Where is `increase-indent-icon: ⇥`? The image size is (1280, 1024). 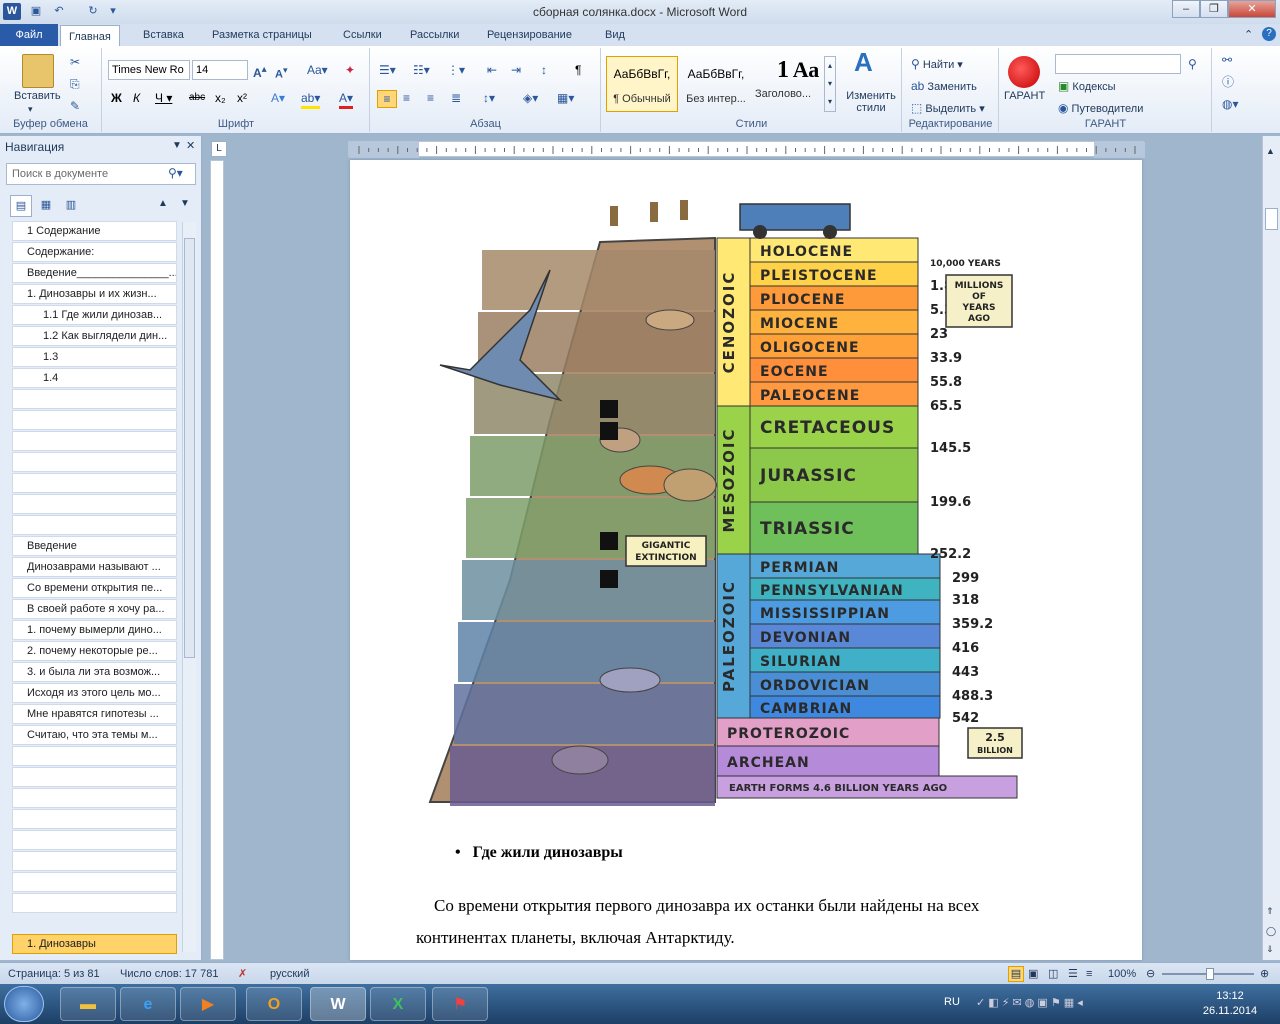
increase-indent-icon: ⇥ is located at coordinates (516, 70).